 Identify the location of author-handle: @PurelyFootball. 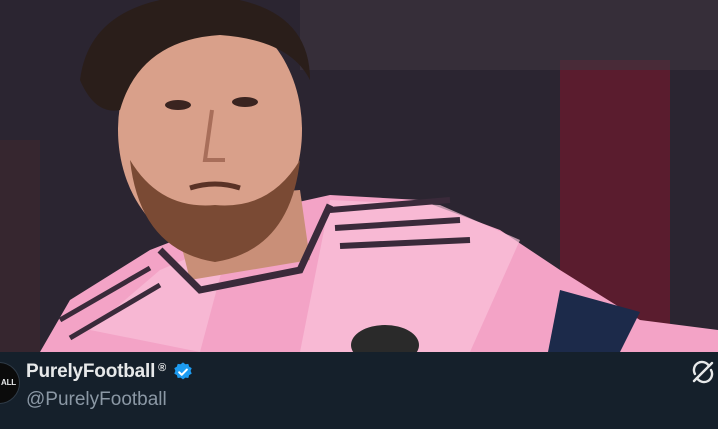
(96, 400).